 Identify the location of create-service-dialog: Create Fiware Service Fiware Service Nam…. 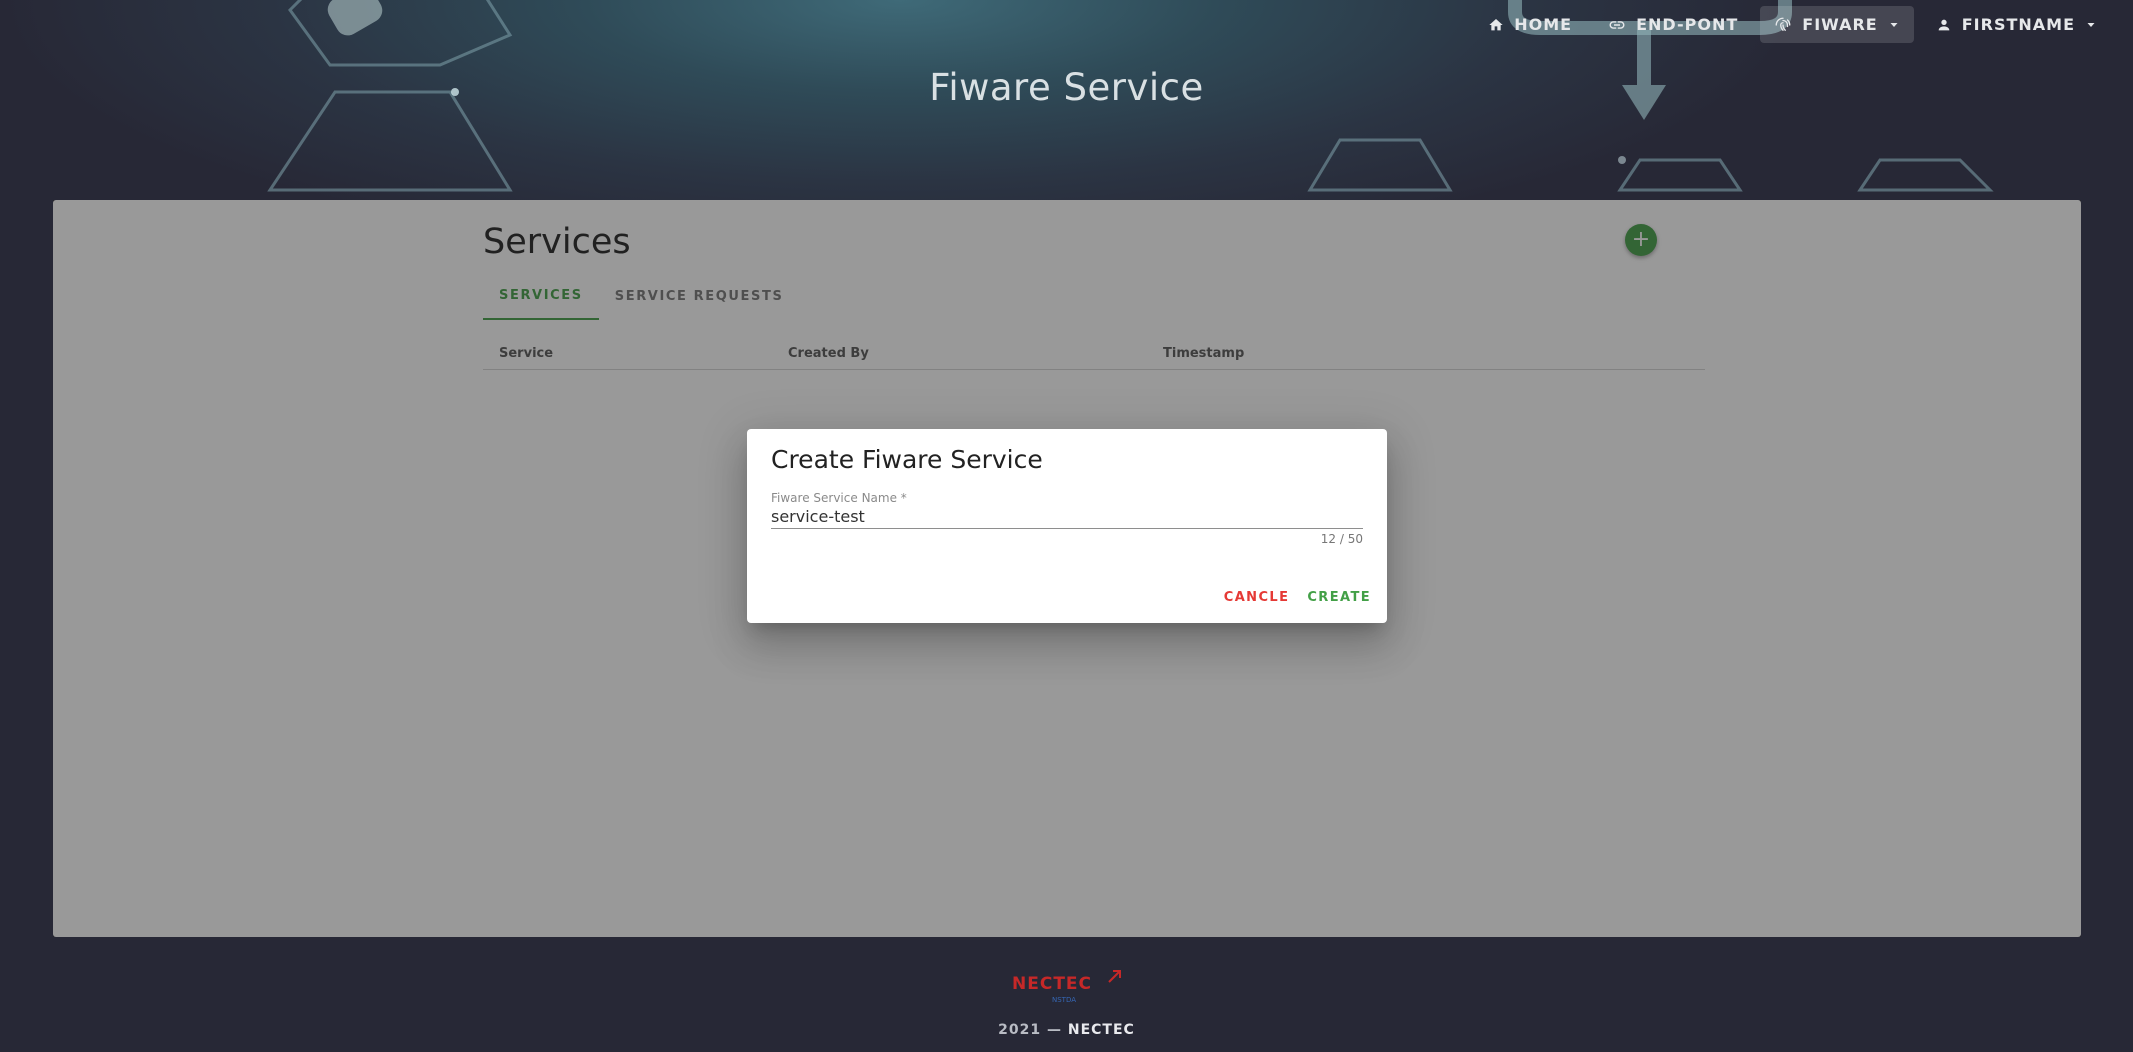
(1067, 526).